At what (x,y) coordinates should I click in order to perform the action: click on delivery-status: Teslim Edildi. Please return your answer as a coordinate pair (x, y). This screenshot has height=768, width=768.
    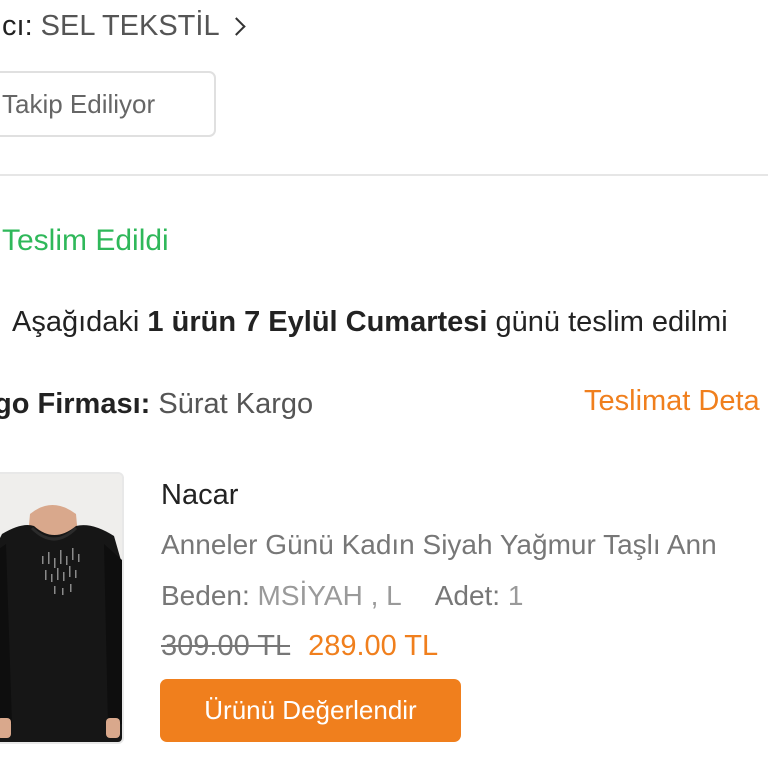
    Looking at the image, I should click on (85, 240).